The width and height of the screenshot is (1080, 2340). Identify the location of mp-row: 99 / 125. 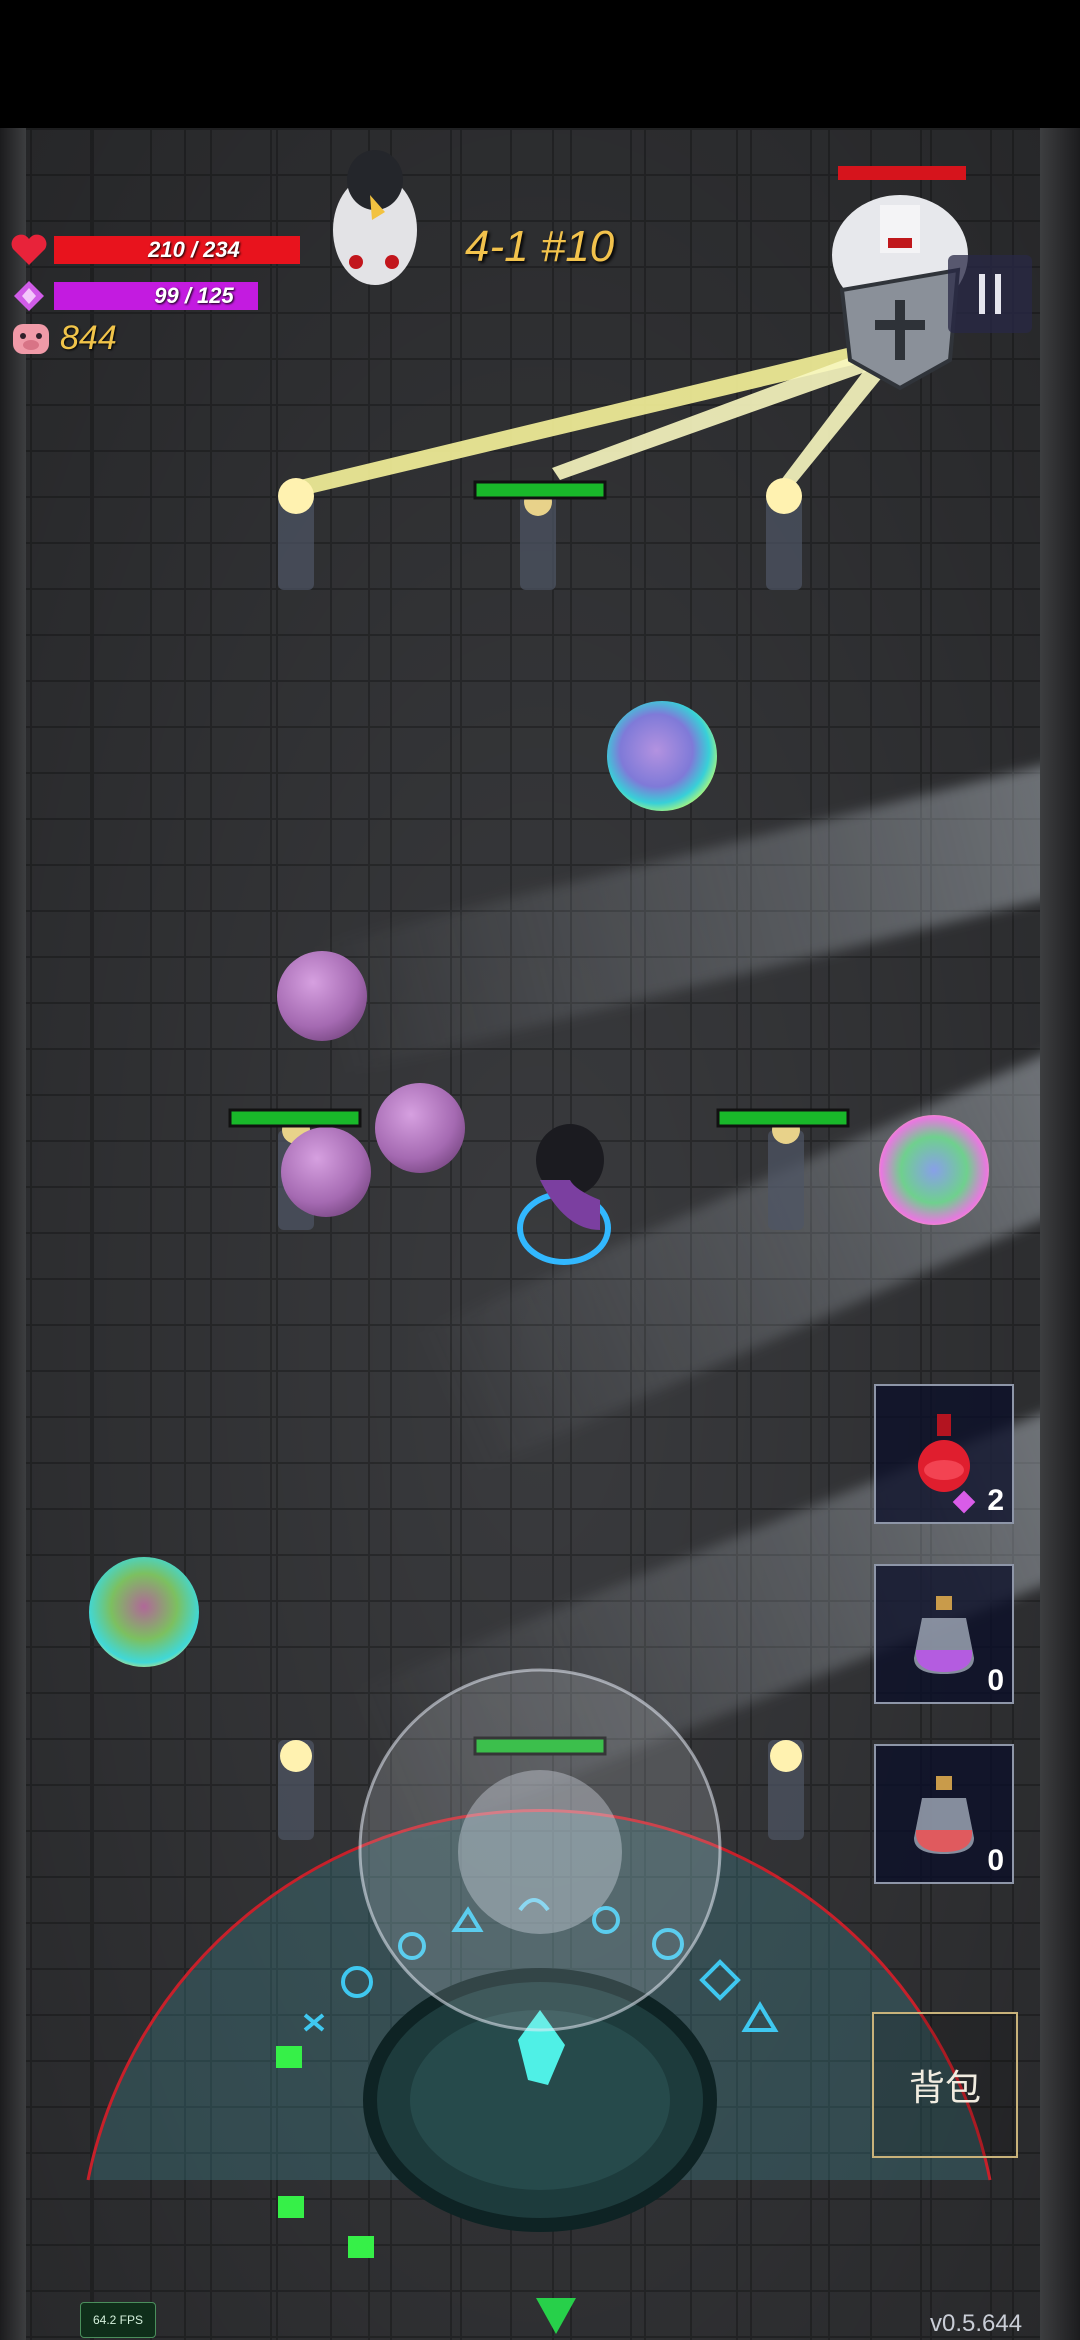
(172, 296).